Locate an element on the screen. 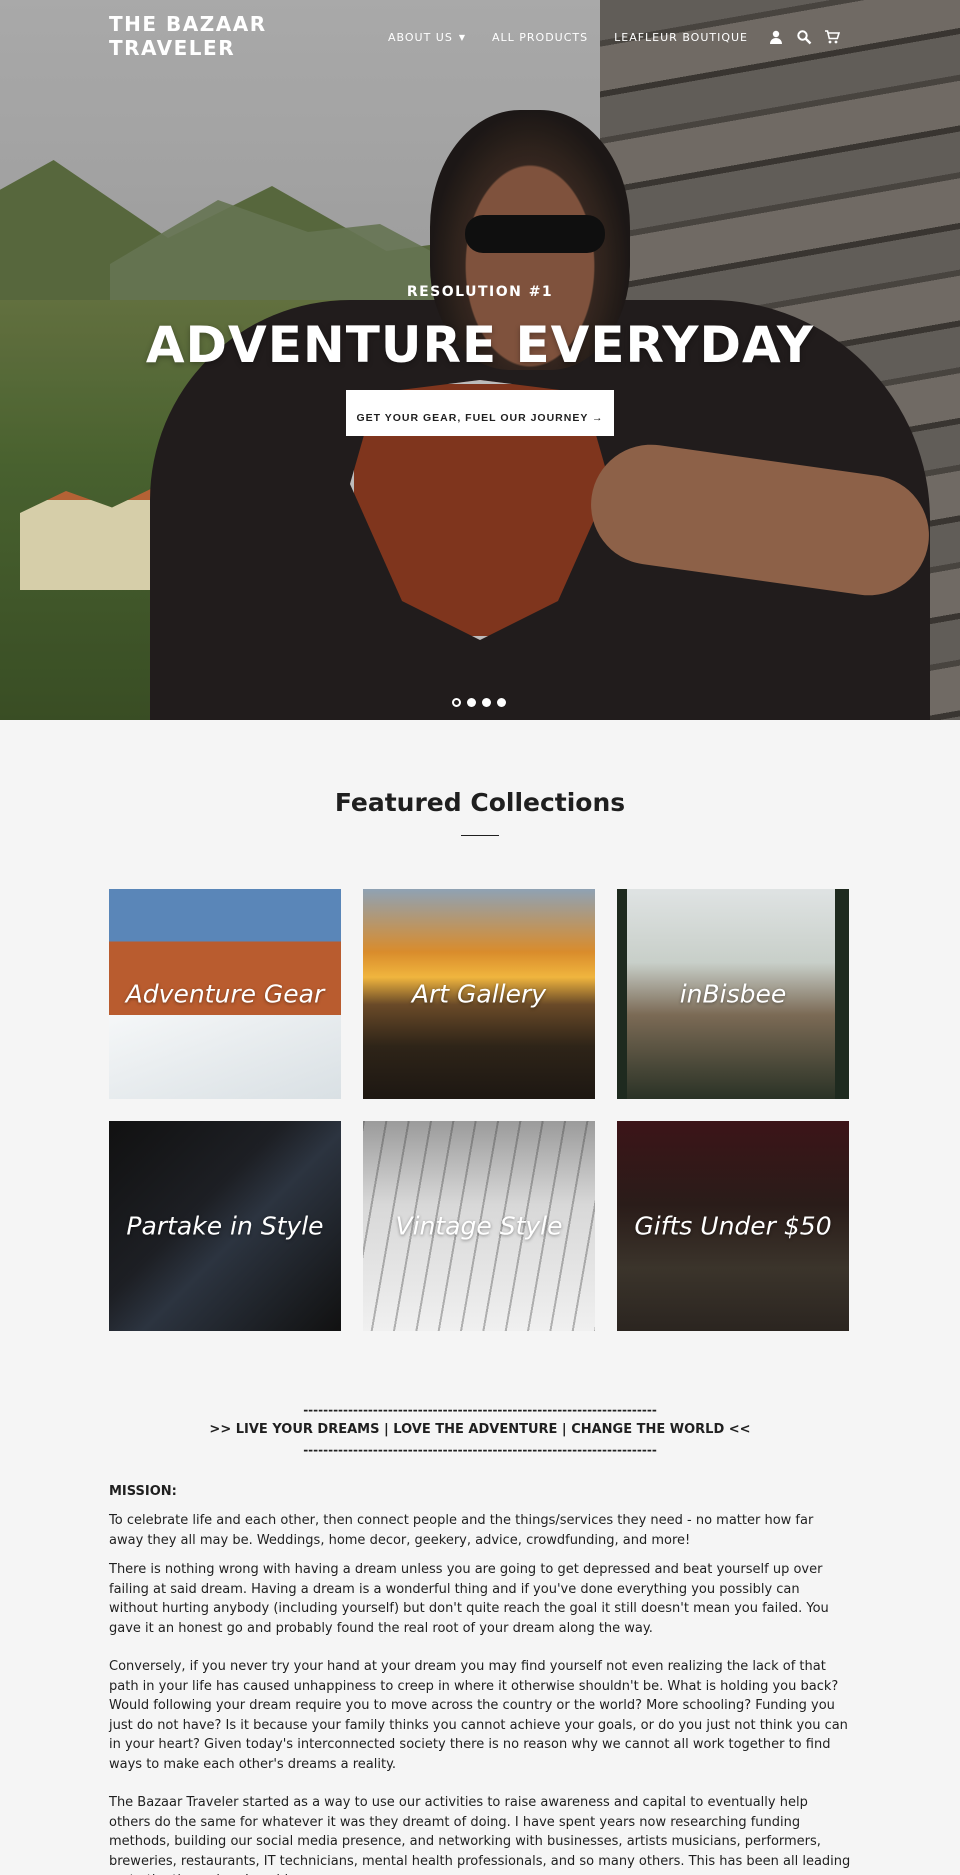 This screenshot has width=960, height=1875. collection-label: Vintage Style is located at coordinates (479, 1226).